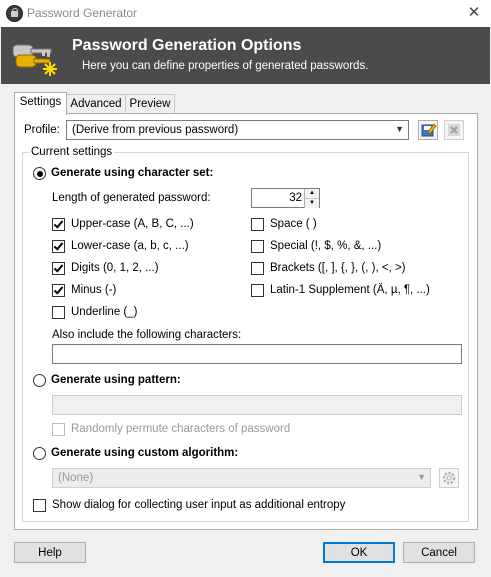 Image resolution: width=491 pixels, height=577 pixels. I want to click on brackets-label: Brackets ([, ], {, }, (, ), <, >), so click(338, 268).